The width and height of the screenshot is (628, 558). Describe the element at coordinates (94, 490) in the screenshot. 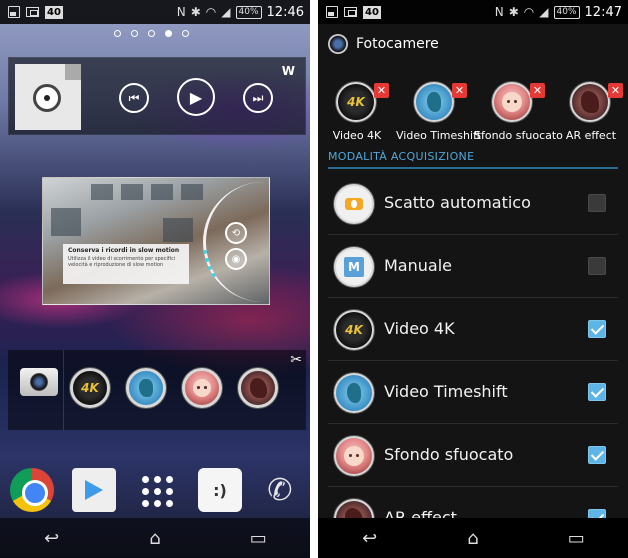

I see `play-store-icon` at that location.